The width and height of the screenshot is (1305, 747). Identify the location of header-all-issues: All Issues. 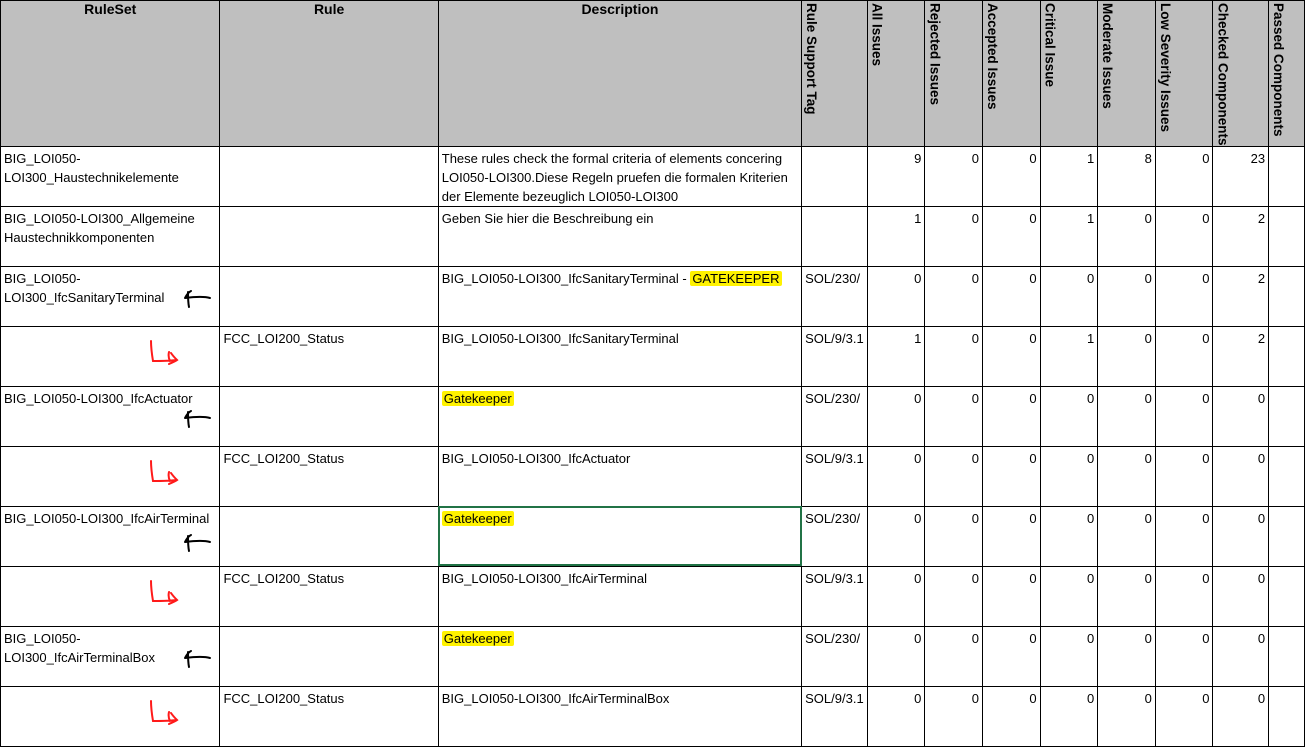
(896, 73).